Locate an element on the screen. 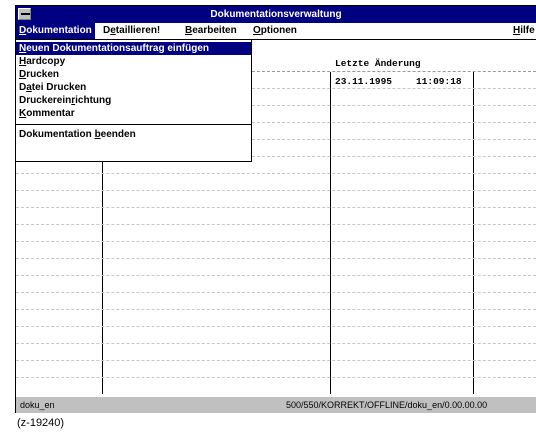  menu-item-beenden: Dokumentation beenden is located at coordinates (133, 134).